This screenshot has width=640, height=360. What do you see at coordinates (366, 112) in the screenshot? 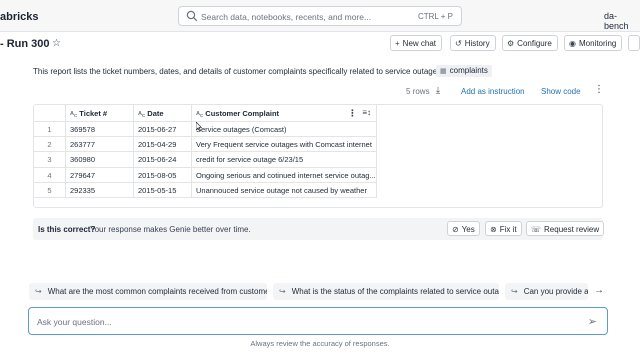
I see `sort-icon: ≡↕` at bounding box center [366, 112].